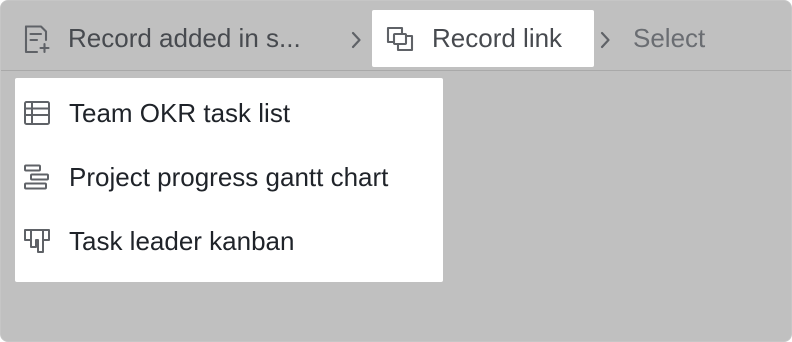 This screenshot has height=342, width=792. I want to click on option-label: Task leader kanban, so click(182, 240).